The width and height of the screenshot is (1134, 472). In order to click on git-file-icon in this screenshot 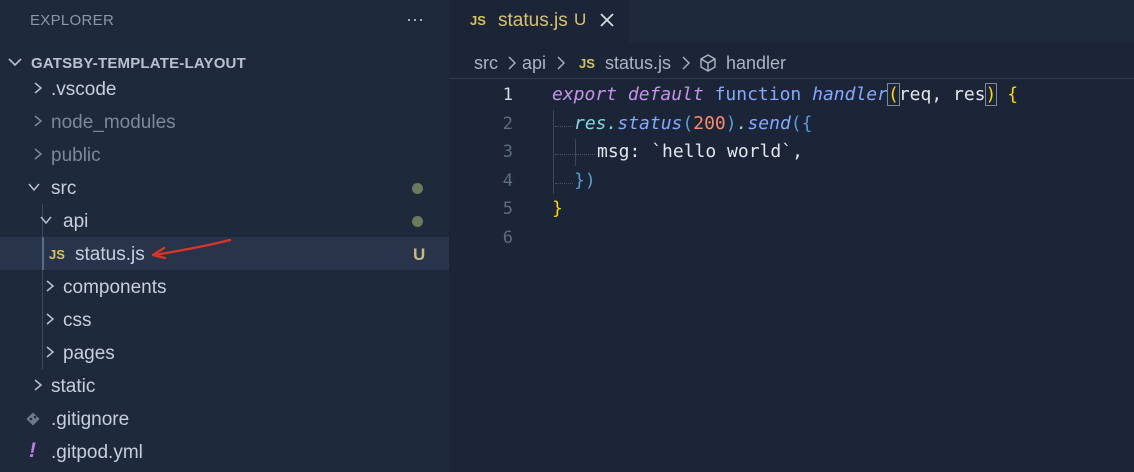, I will do `click(33, 419)`.